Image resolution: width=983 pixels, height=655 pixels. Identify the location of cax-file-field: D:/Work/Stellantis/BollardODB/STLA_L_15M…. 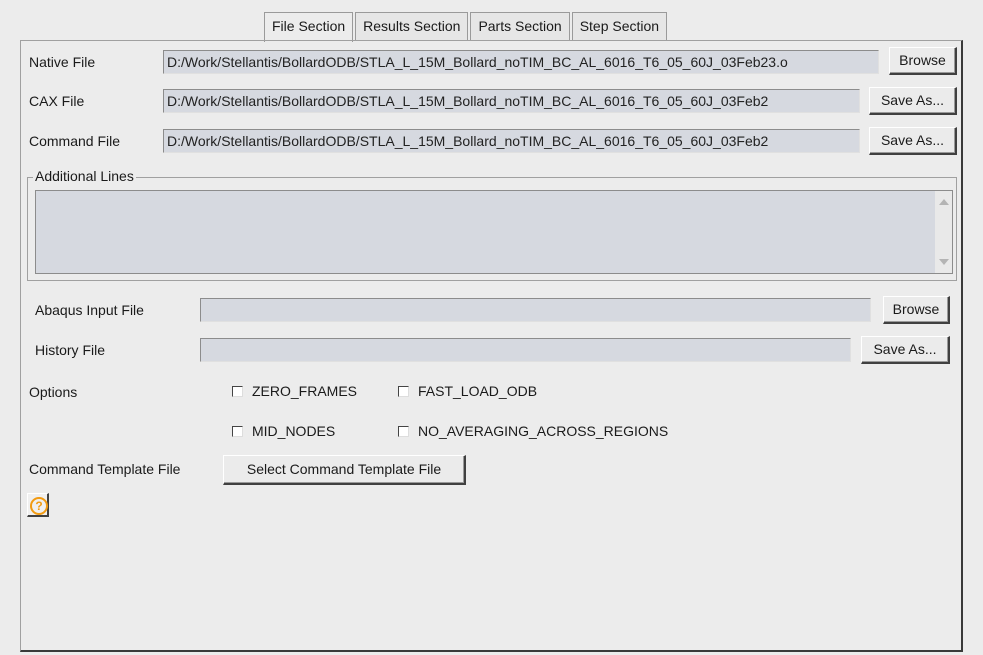
(511, 101).